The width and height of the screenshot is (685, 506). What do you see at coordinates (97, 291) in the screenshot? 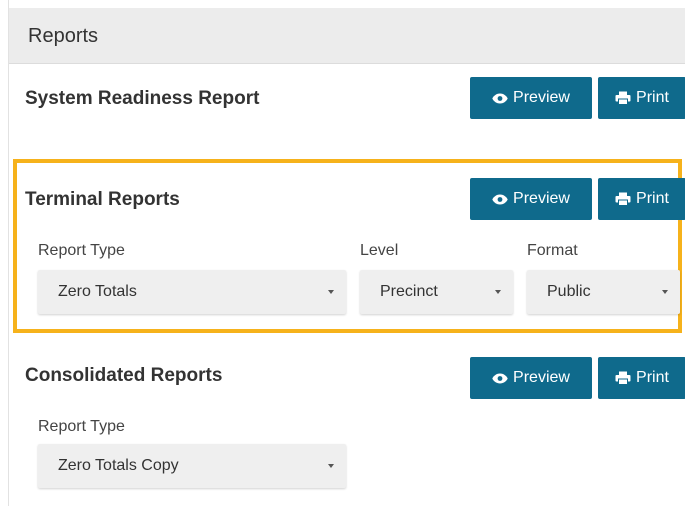
I see `report-type-value: Zero Totals` at bounding box center [97, 291].